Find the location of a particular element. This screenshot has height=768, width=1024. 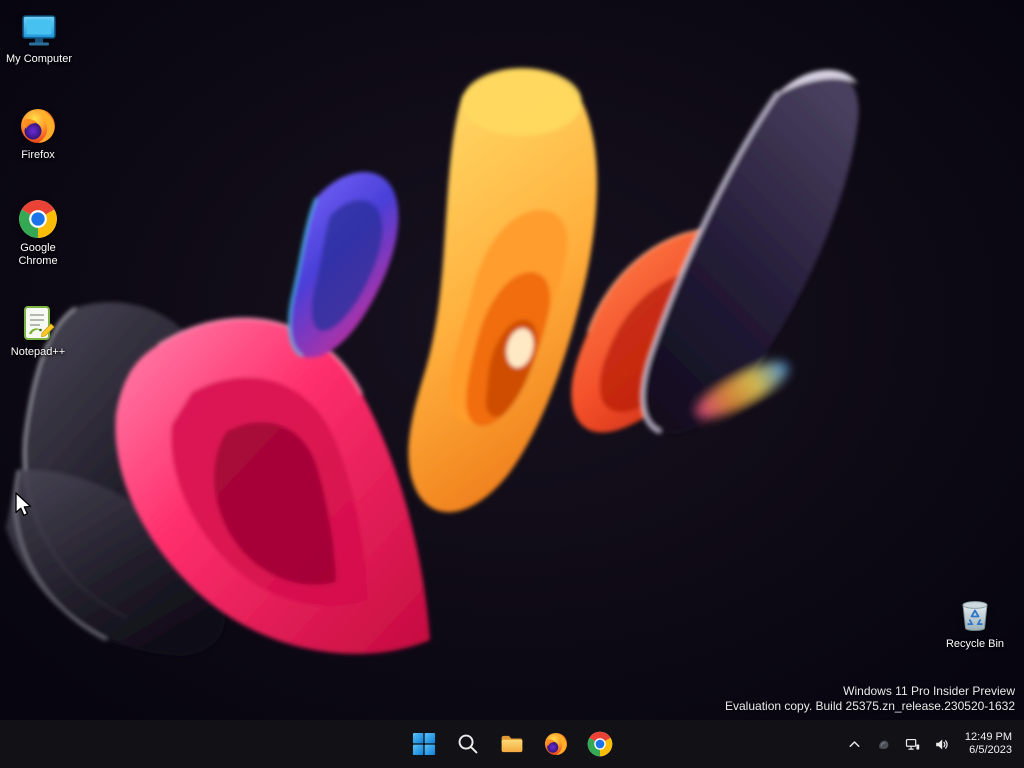

taskbar: 12:49 PM 6/5/2023 is located at coordinates (512, 744).